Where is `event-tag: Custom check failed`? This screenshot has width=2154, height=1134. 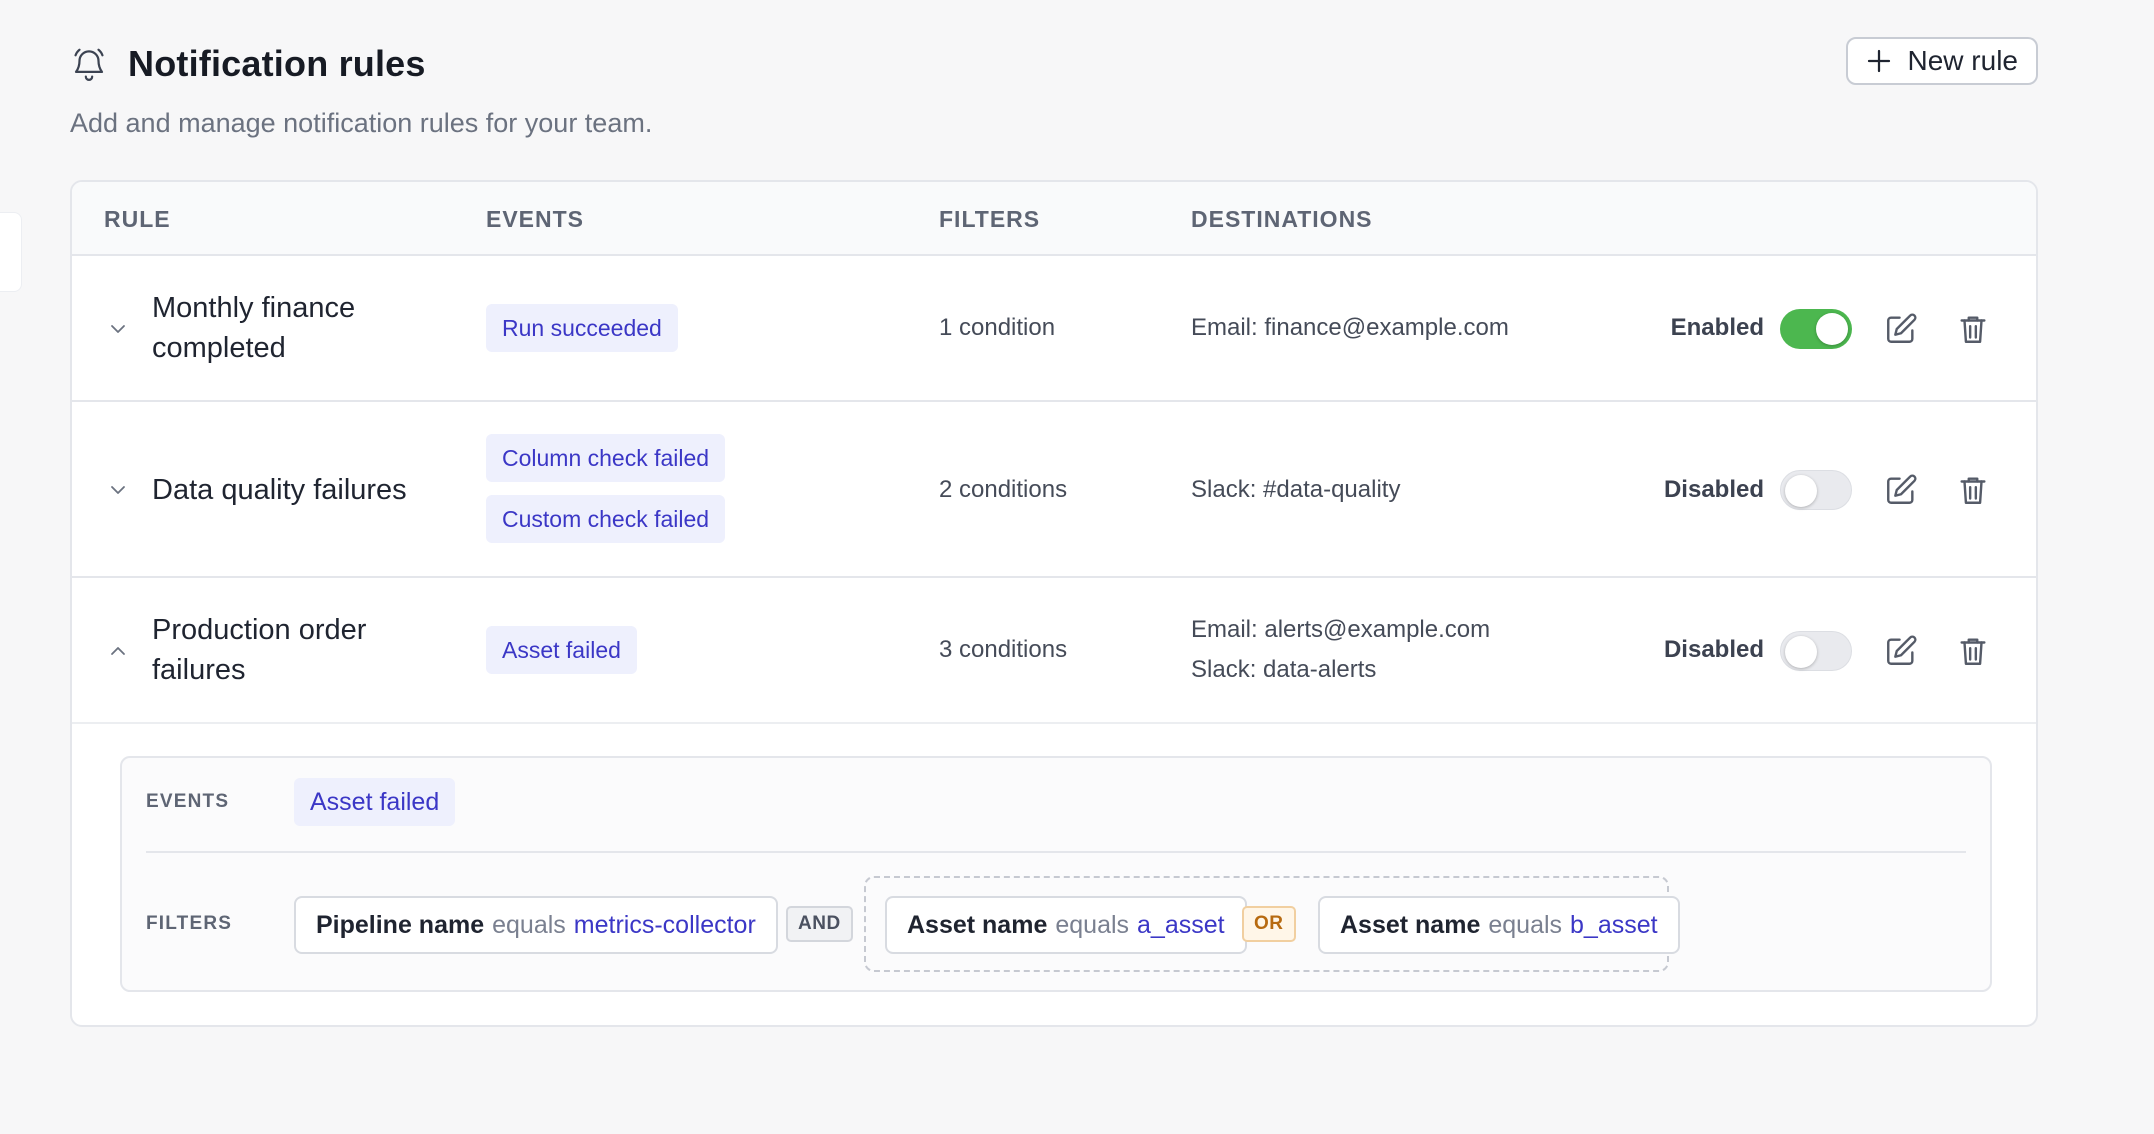 event-tag: Custom check failed is located at coordinates (606, 519).